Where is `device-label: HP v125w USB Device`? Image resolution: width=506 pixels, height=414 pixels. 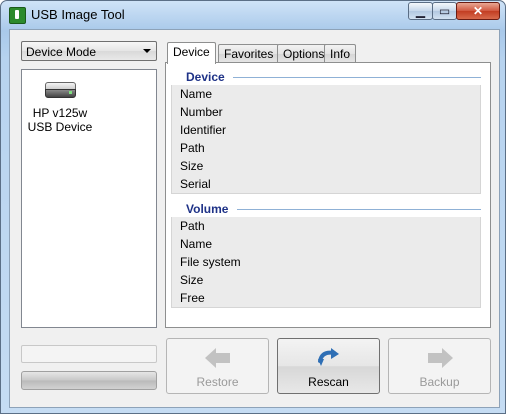
device-label: HP v125w USB Device is located at coordinates (60, 120).